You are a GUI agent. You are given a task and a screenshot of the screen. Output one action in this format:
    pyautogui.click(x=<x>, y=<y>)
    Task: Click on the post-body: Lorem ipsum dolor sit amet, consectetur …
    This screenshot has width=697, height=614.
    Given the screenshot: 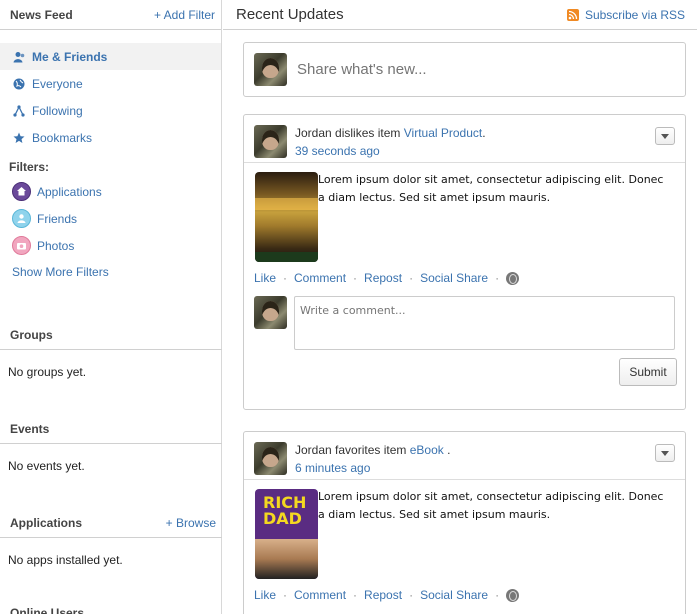 What is the action you would take?
    pyautogui.click(x=464, y=212)
    